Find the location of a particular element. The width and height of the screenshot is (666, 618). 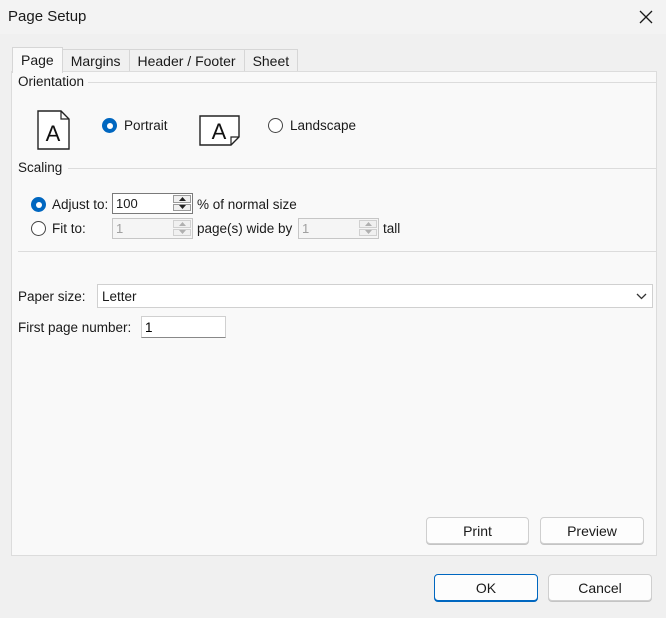

adjust-to-suffix: % of normal size is located at coordinates (247, 204).